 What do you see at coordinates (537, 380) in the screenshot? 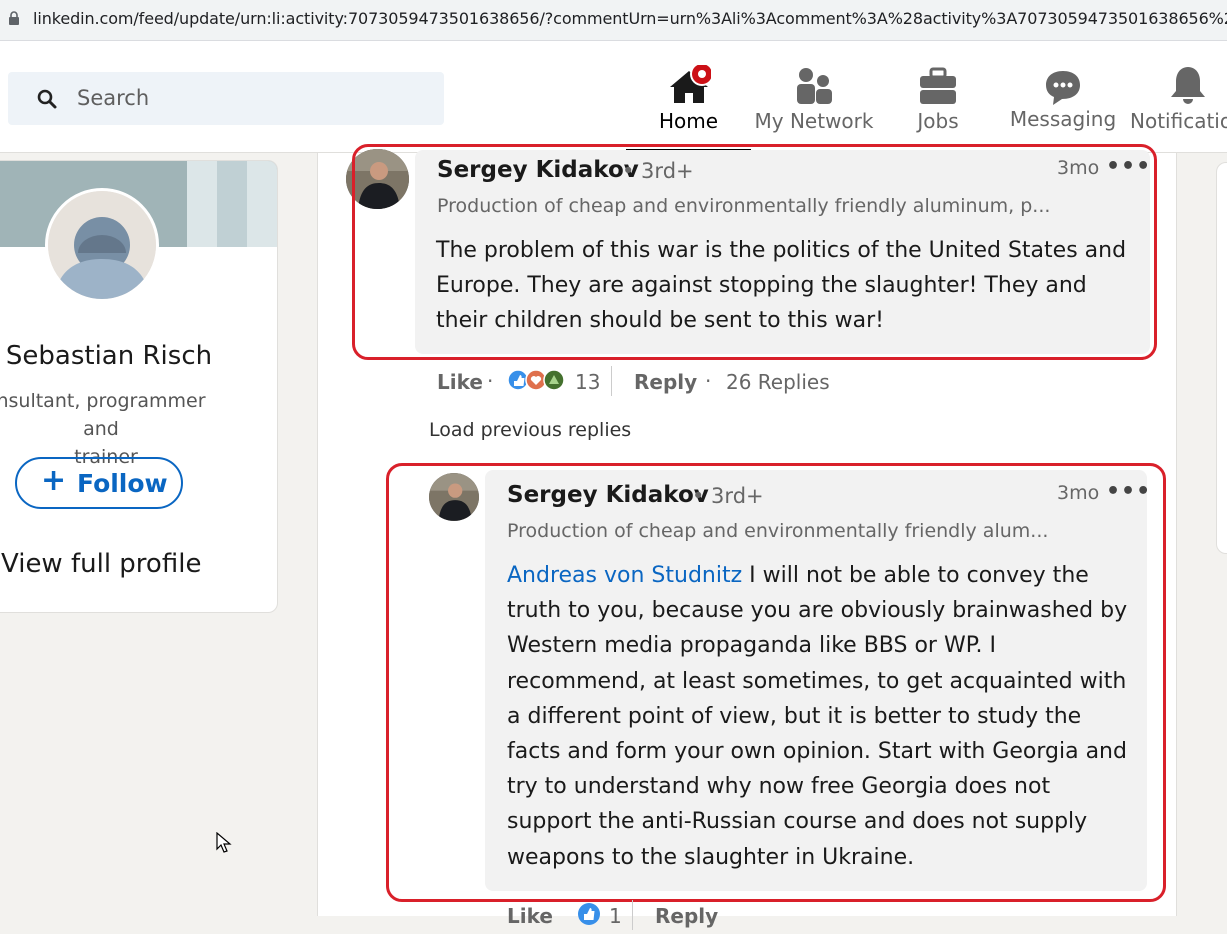
I see `reaction-icons` at bounding box center [537, 380].